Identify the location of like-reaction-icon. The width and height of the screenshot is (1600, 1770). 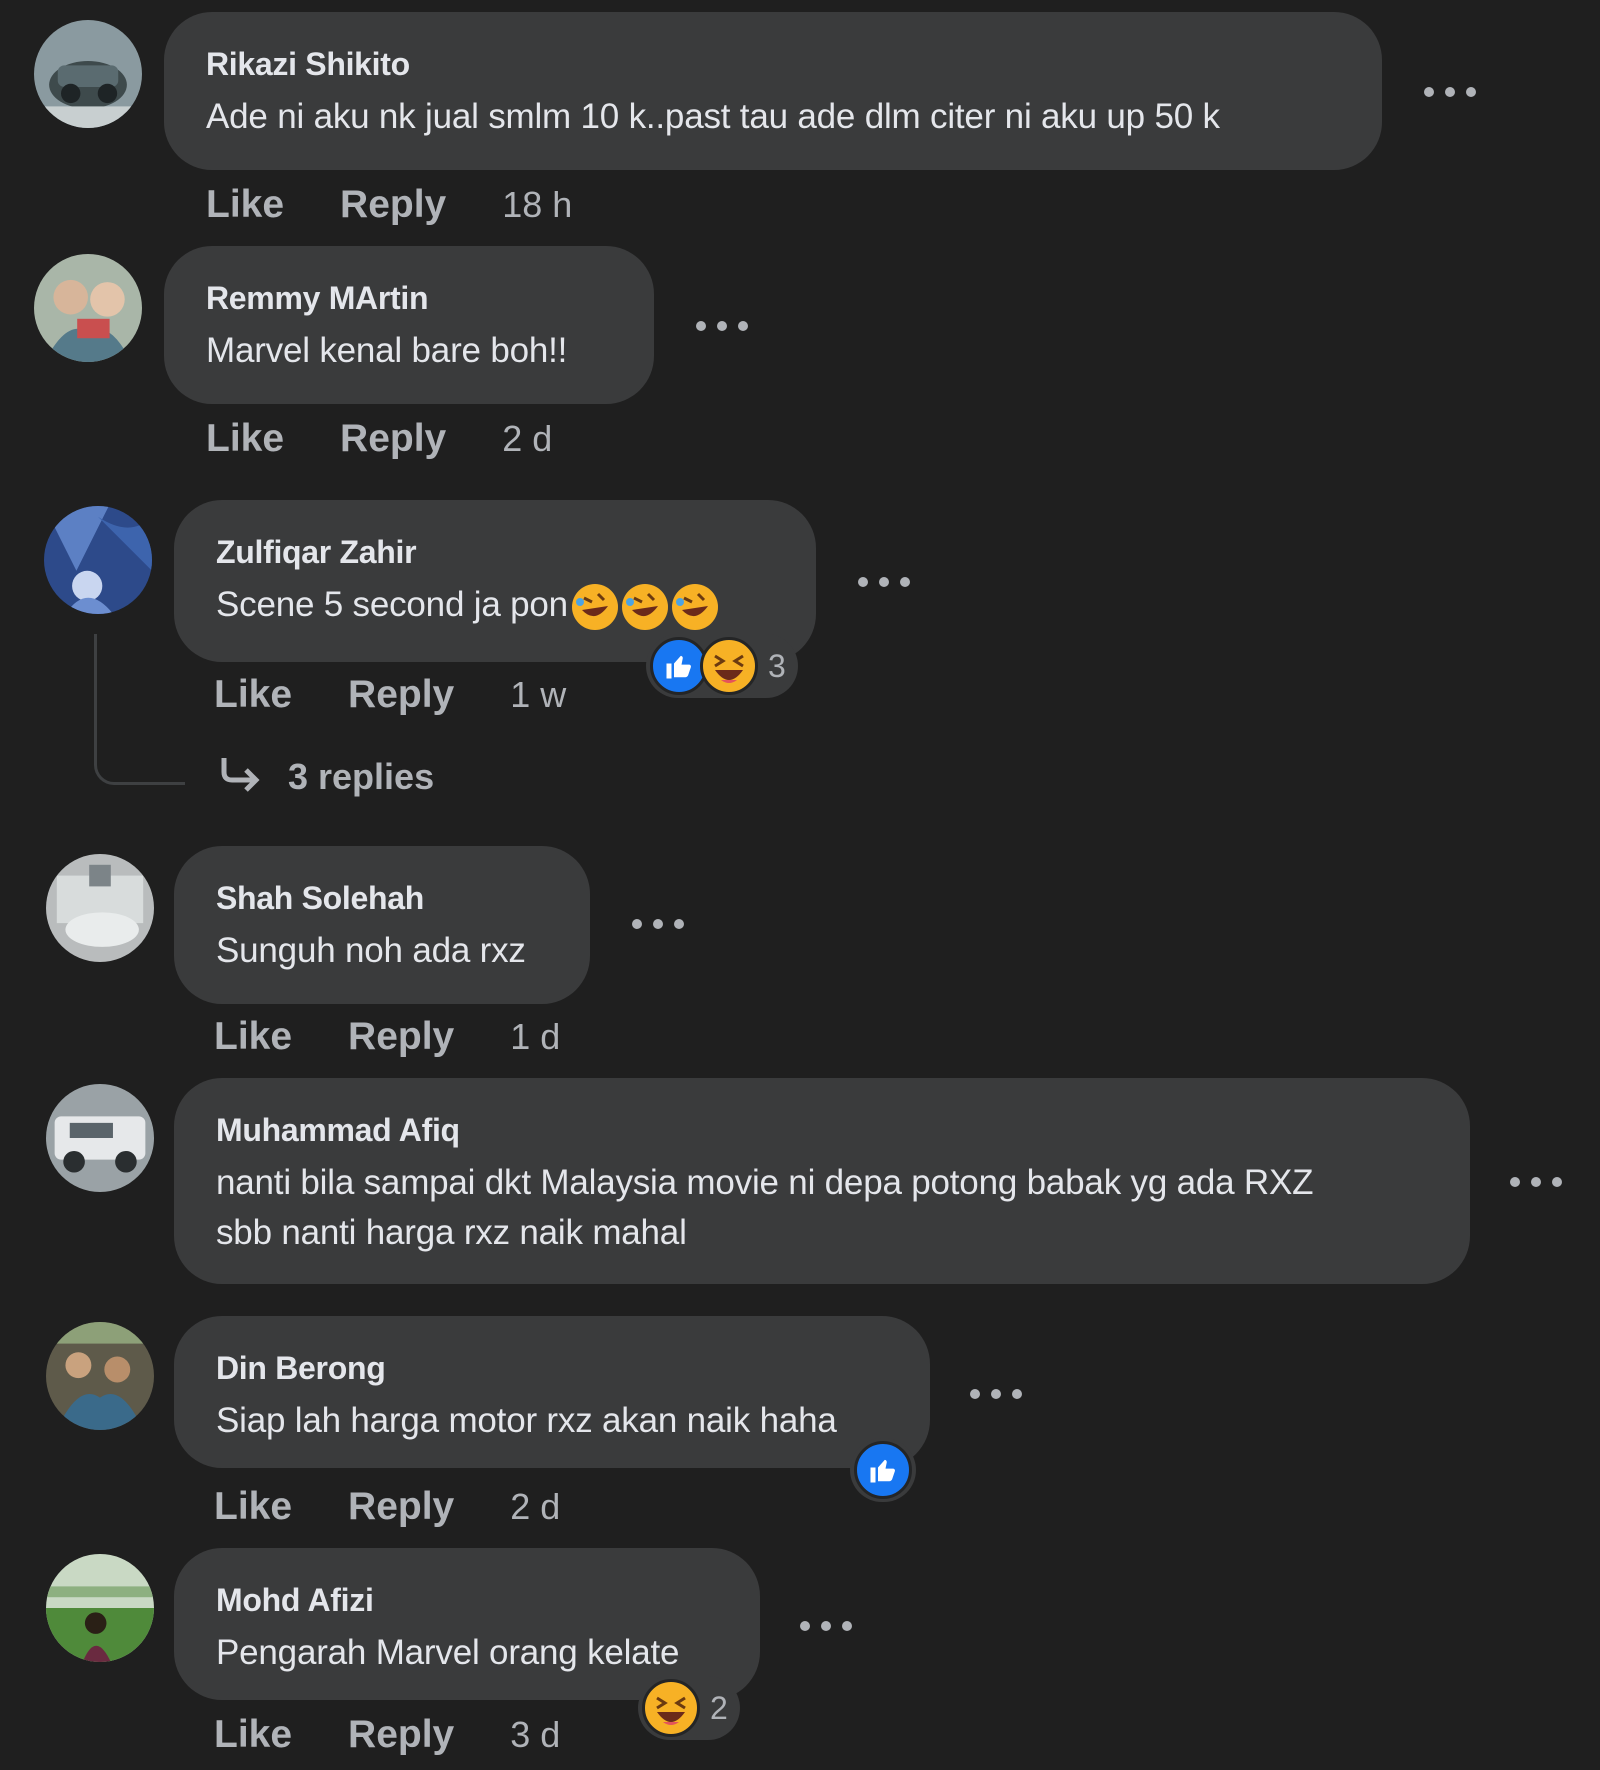
(883, 1470).